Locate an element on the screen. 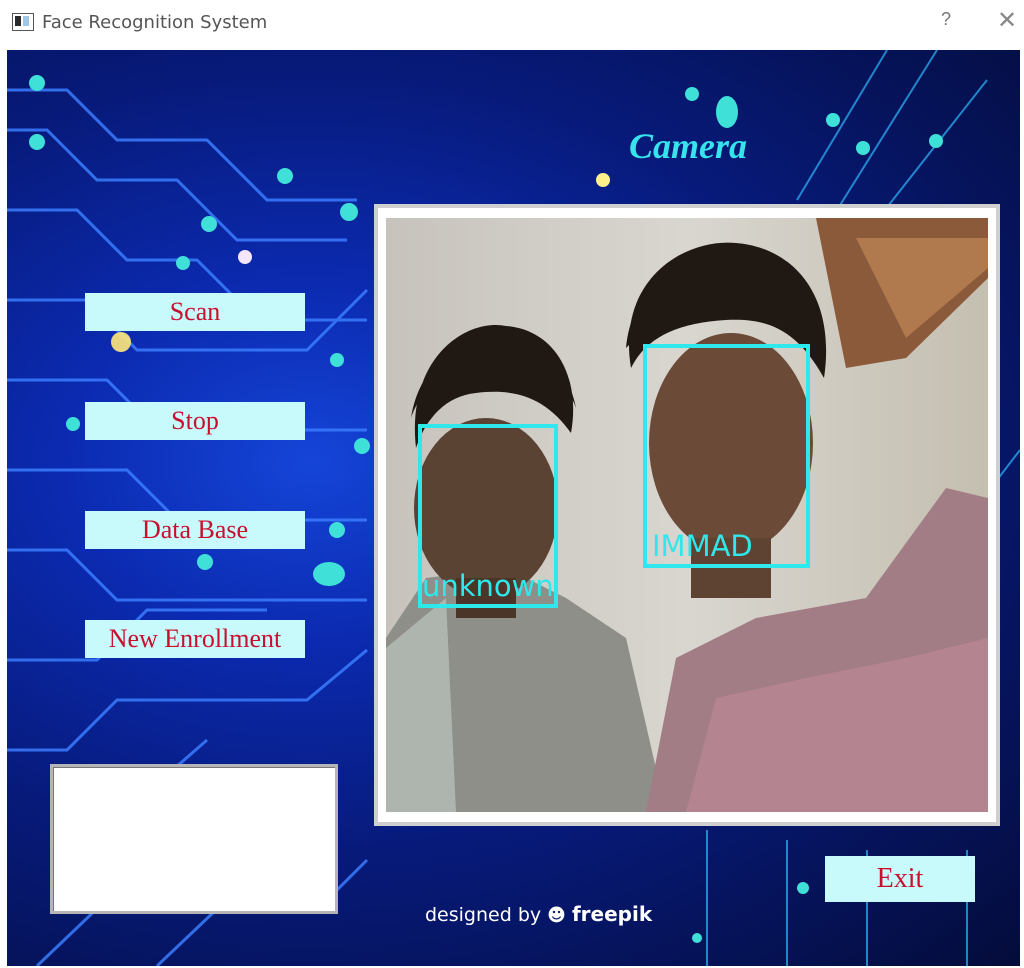 This screenshot has height=968, width=1024. credit-brand: freepik is located at coordinates (612, 914).